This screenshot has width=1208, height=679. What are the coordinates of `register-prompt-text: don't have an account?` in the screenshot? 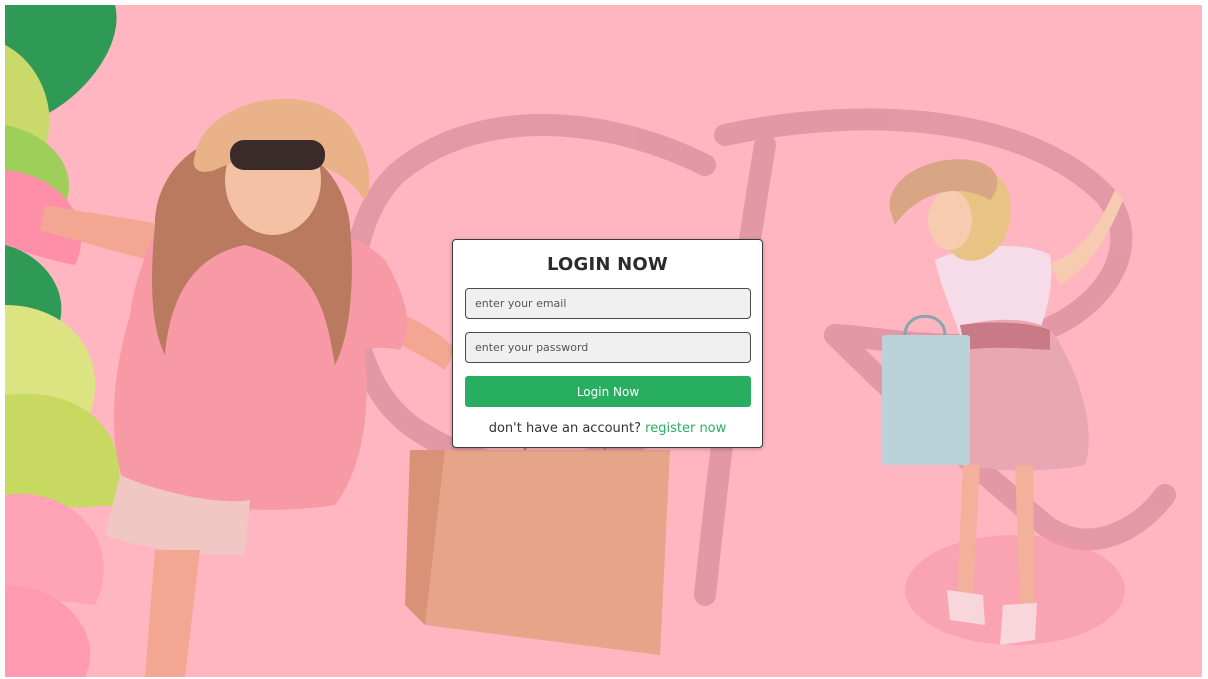 It's located at (565, 428).